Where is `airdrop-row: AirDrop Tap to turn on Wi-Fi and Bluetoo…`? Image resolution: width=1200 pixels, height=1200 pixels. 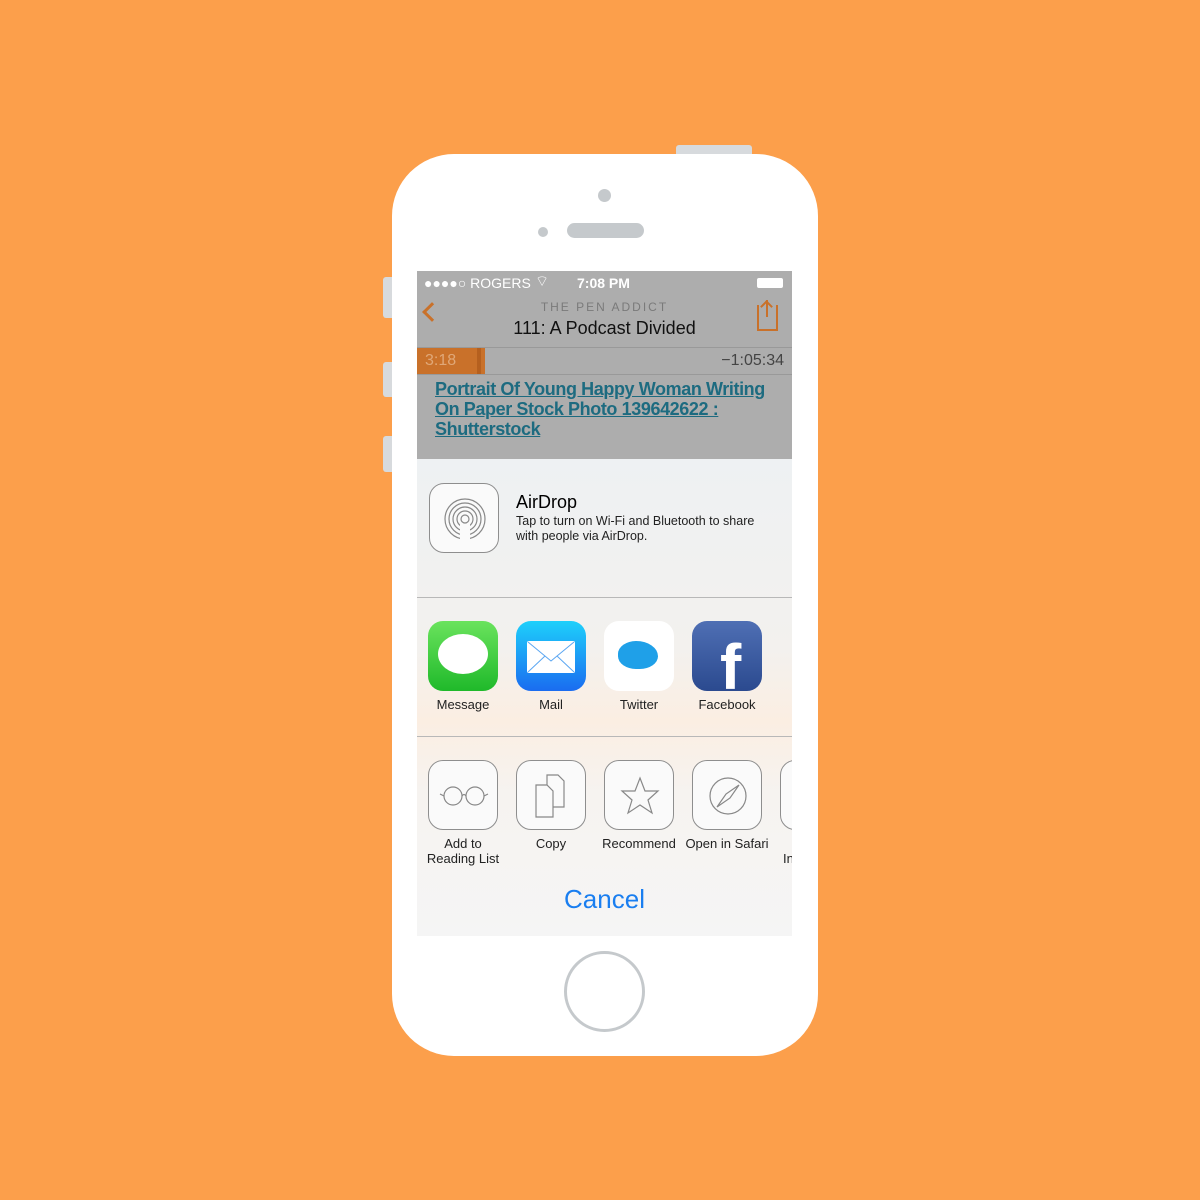
airdrop-row: AirDrop Tap to turn on Wi-Fi and Bluetoo… is located at coordinates (604, 528).